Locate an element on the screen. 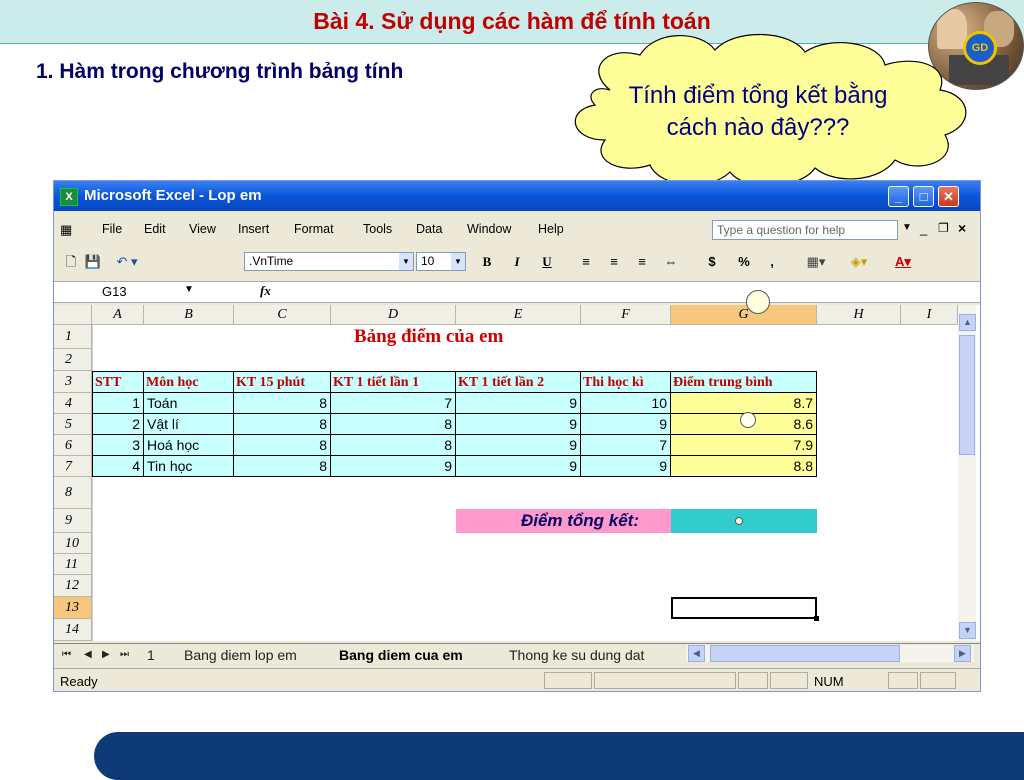  align-center-icon: ≡ is located at coordinates (614, 261).